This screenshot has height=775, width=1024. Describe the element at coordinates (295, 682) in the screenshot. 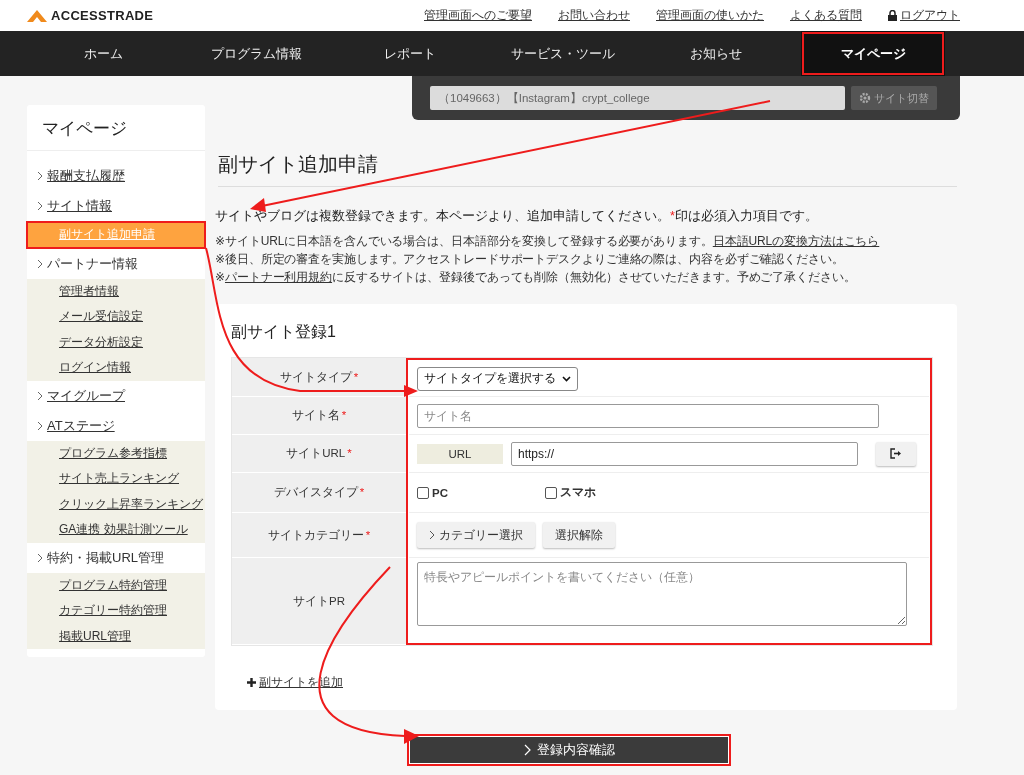

I see `add-site-link: 副サイトを追加` at that location.